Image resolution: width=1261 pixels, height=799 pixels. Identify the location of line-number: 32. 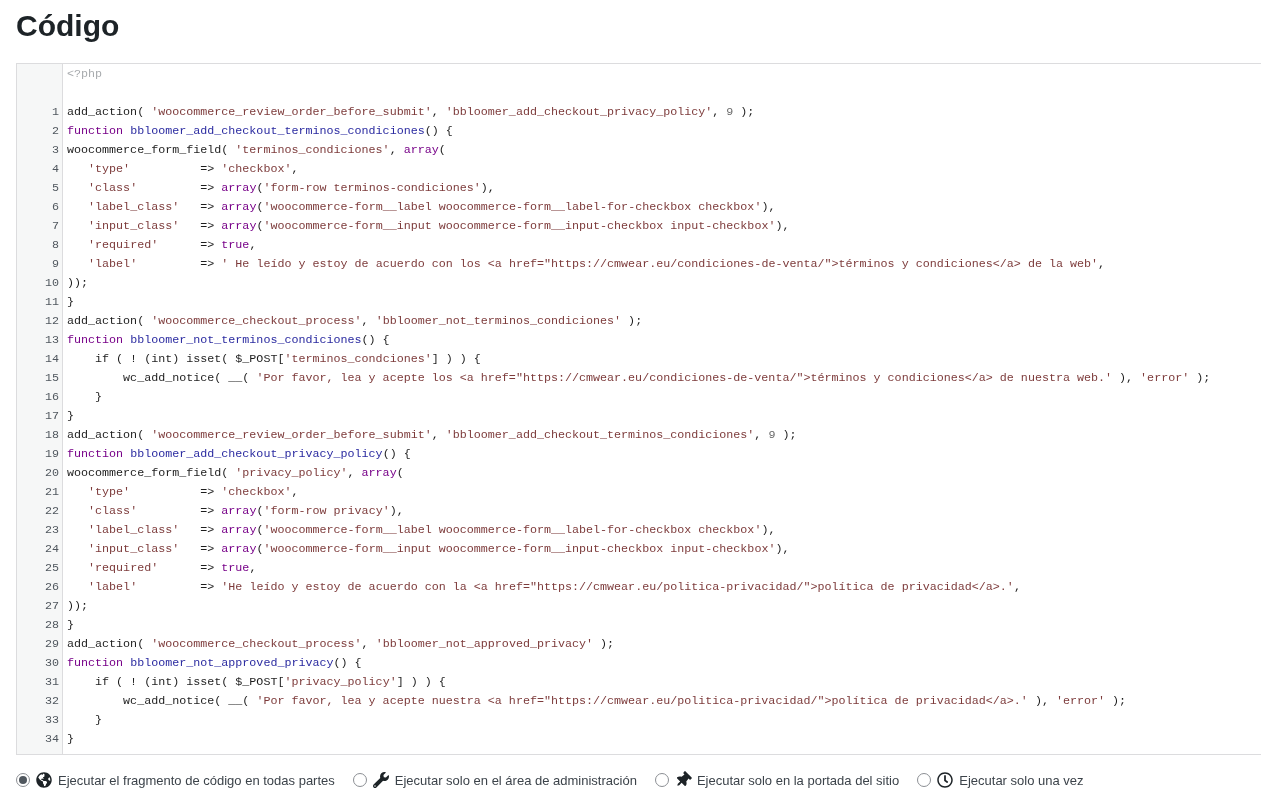
(52, 701).